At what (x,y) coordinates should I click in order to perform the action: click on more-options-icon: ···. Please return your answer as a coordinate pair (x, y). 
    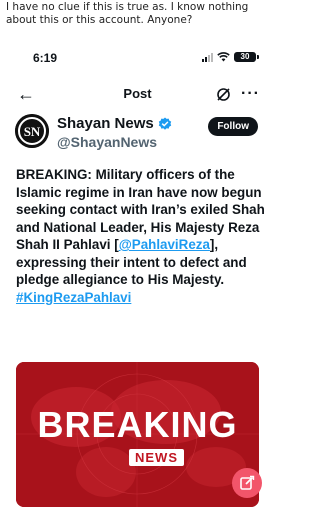
    Looking at the image, I should click on (250, 94).